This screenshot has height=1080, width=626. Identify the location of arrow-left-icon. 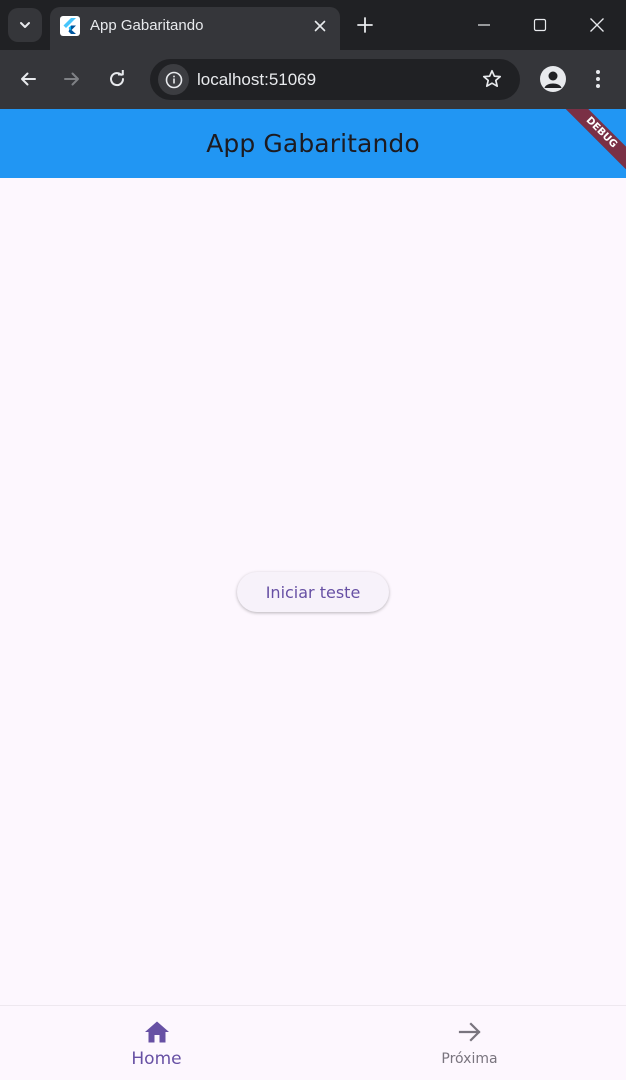
(28, 79).